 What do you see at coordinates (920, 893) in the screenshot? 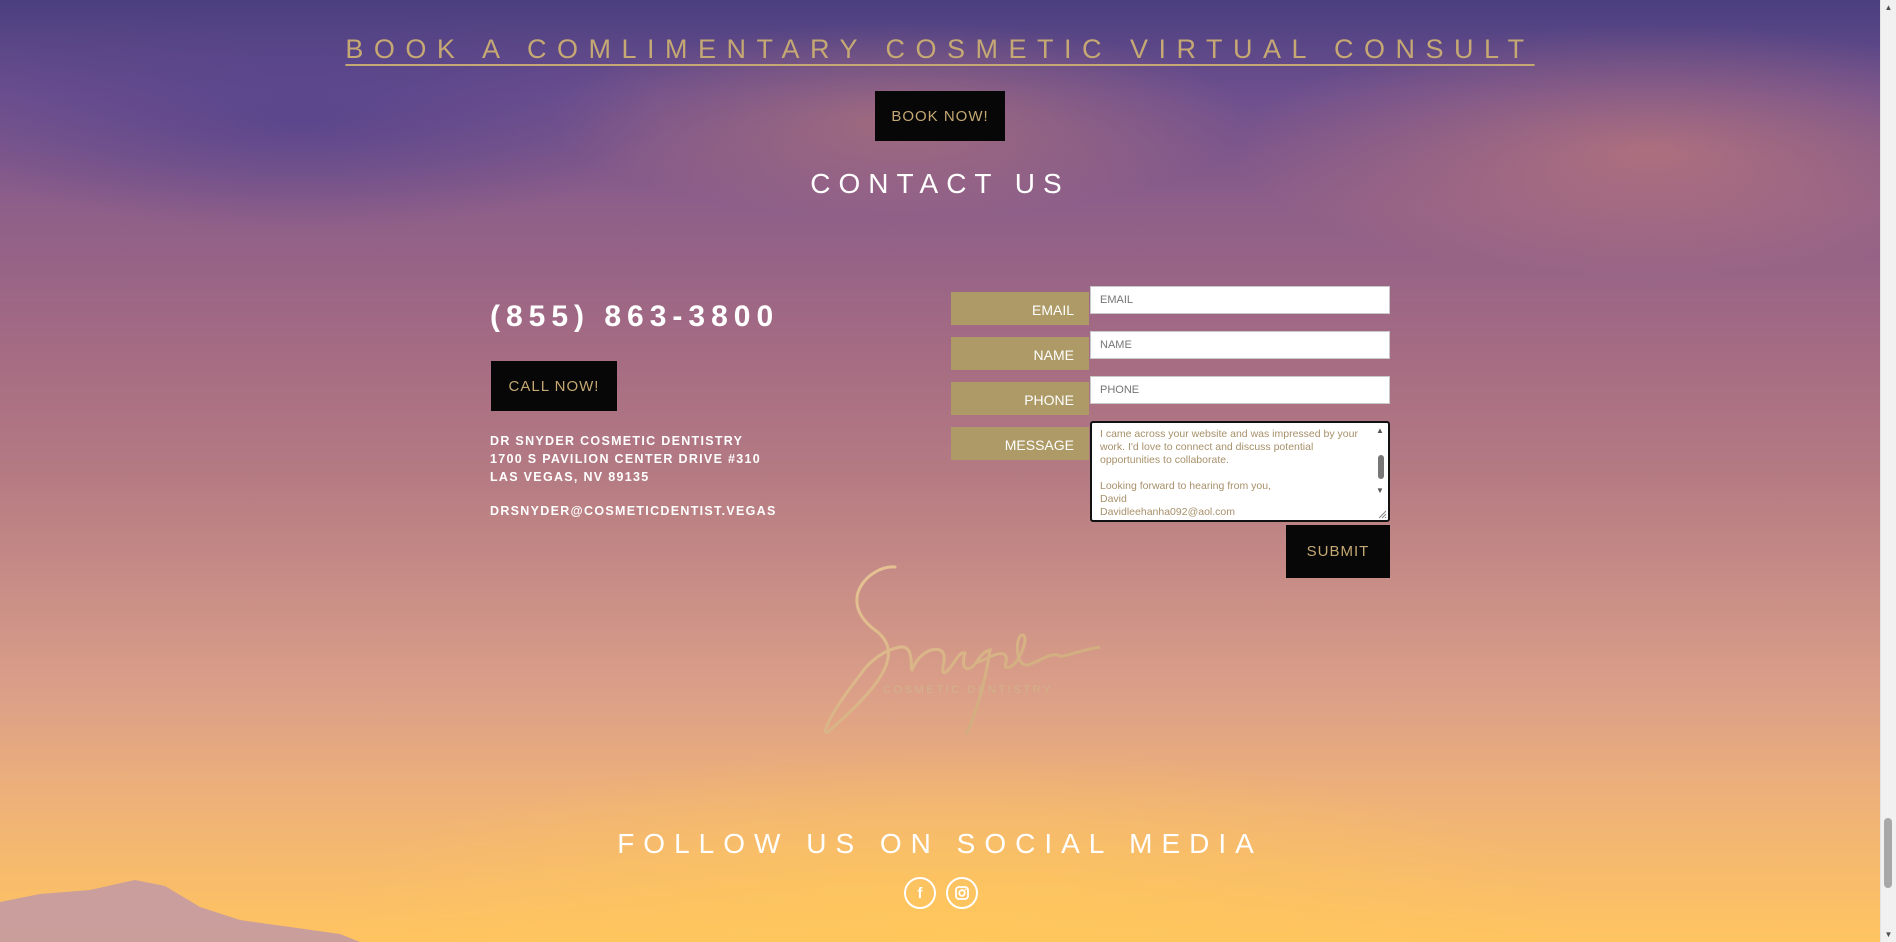
I see `facebook-icon: f` at bounding box center [920, 893].